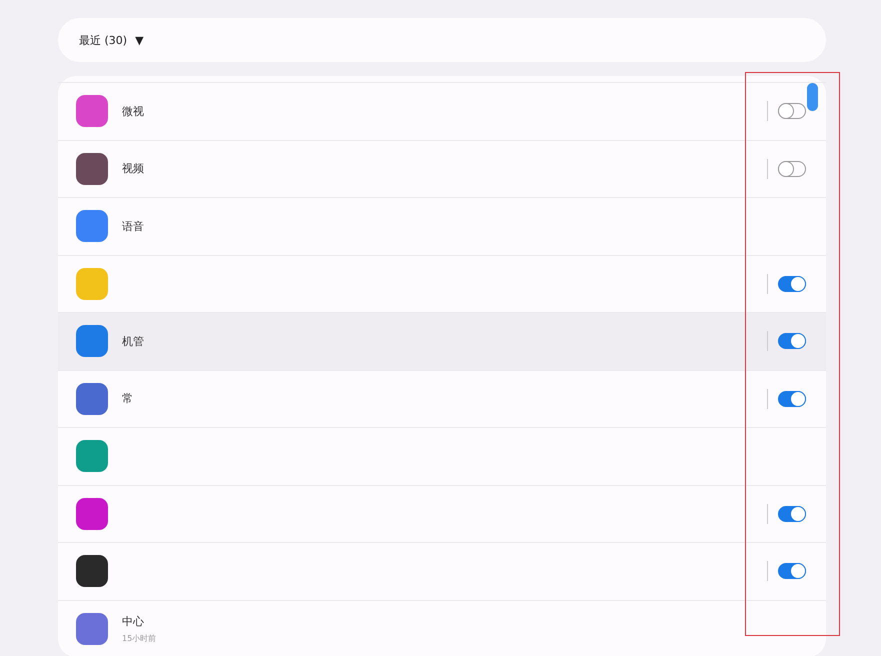 The height and width of the screenshot is (656, 881). I want to click on app-name: 常, so click(128, 398).